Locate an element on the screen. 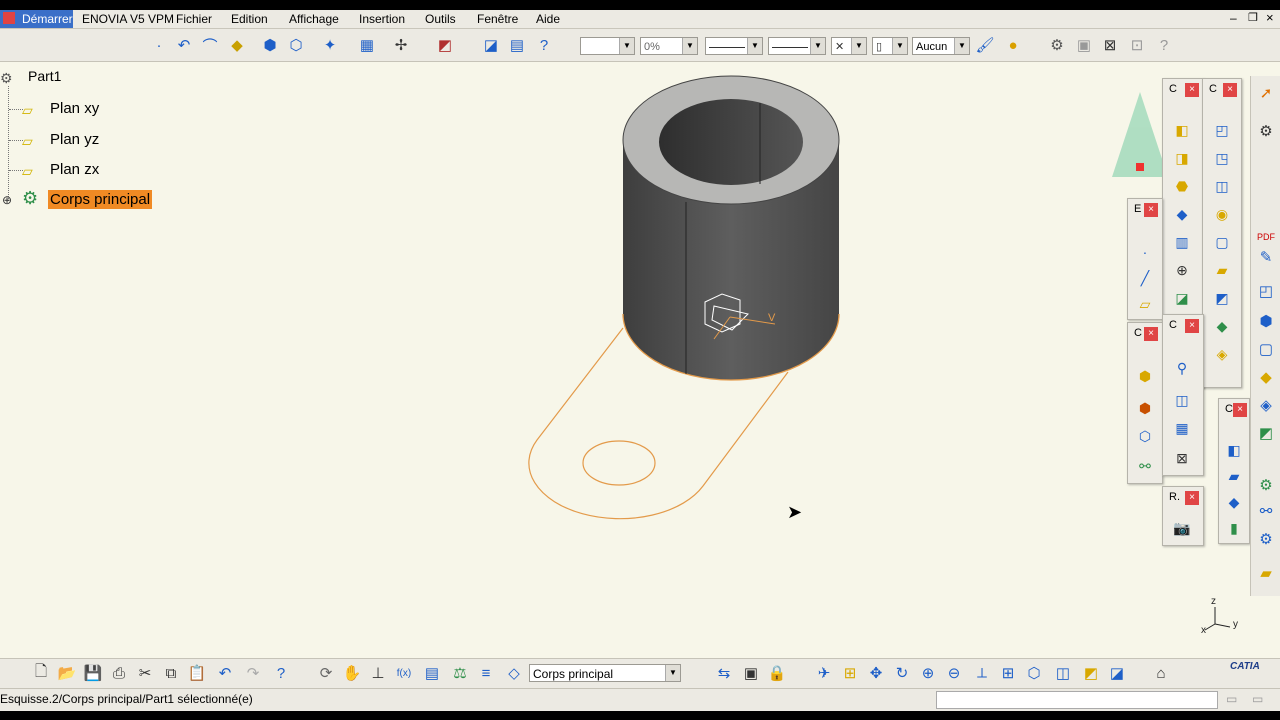 This screenshot has height=720, width=1280. intersect-icon: ⊠ is located at coordinates (1182, 458).